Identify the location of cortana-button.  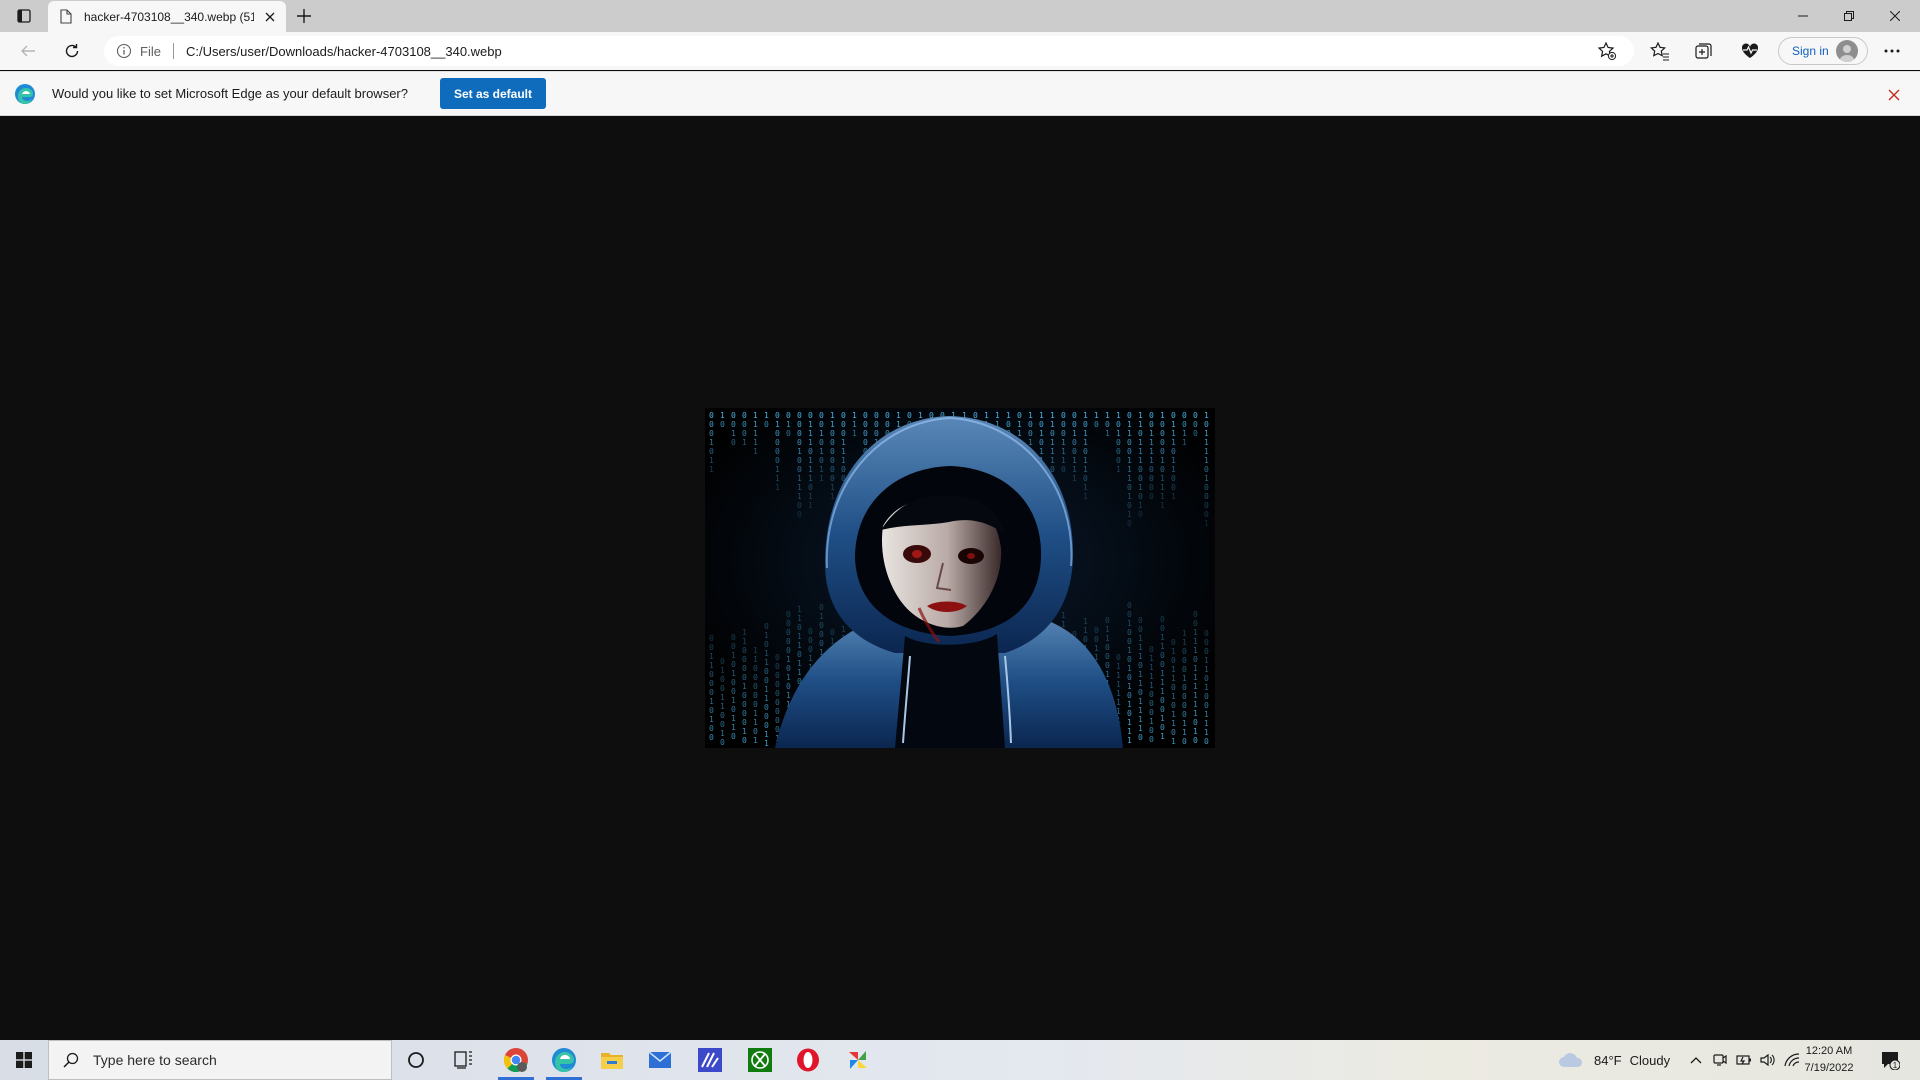
(416, 1060).